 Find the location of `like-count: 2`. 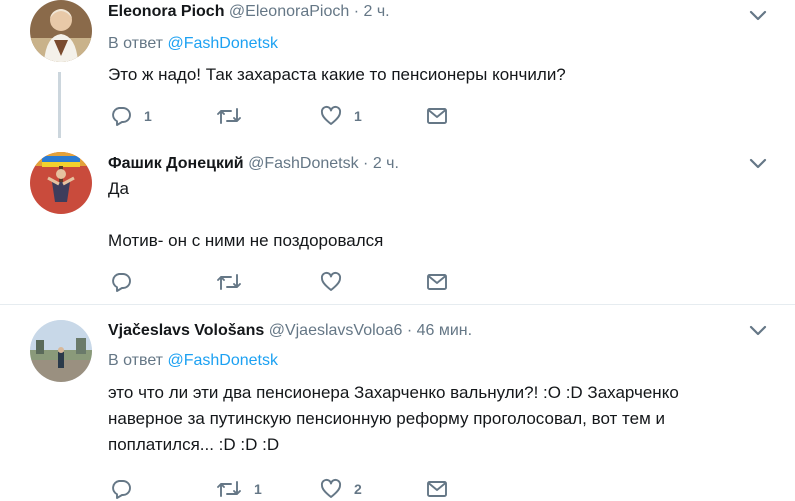

like-count: 2 is located at coordinates (358, 489).